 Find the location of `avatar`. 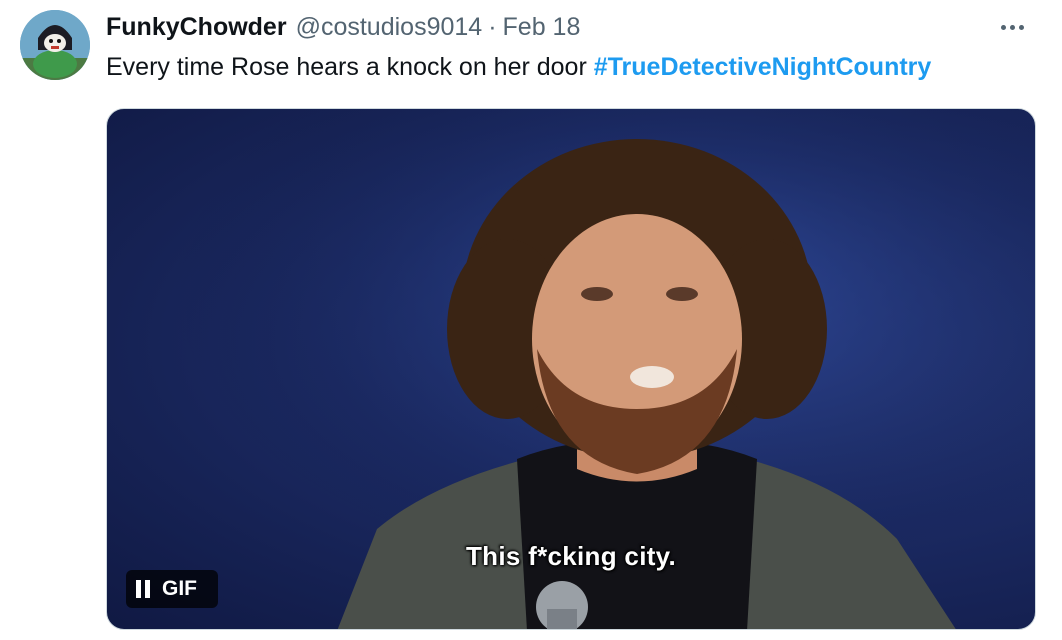

avatar is located at coordinates (55, 45).